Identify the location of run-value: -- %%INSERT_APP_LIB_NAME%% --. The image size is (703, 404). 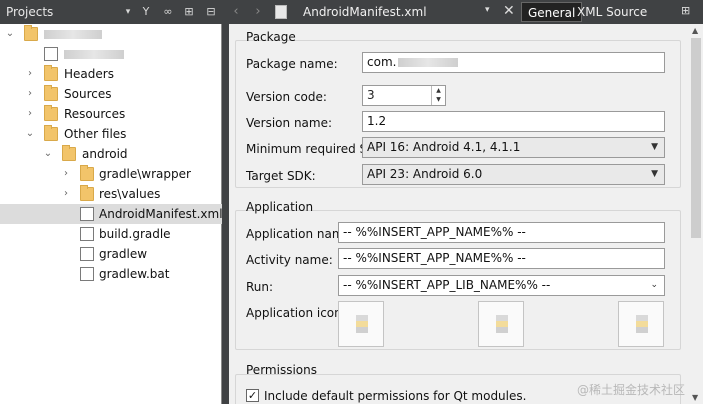
(447, 285).